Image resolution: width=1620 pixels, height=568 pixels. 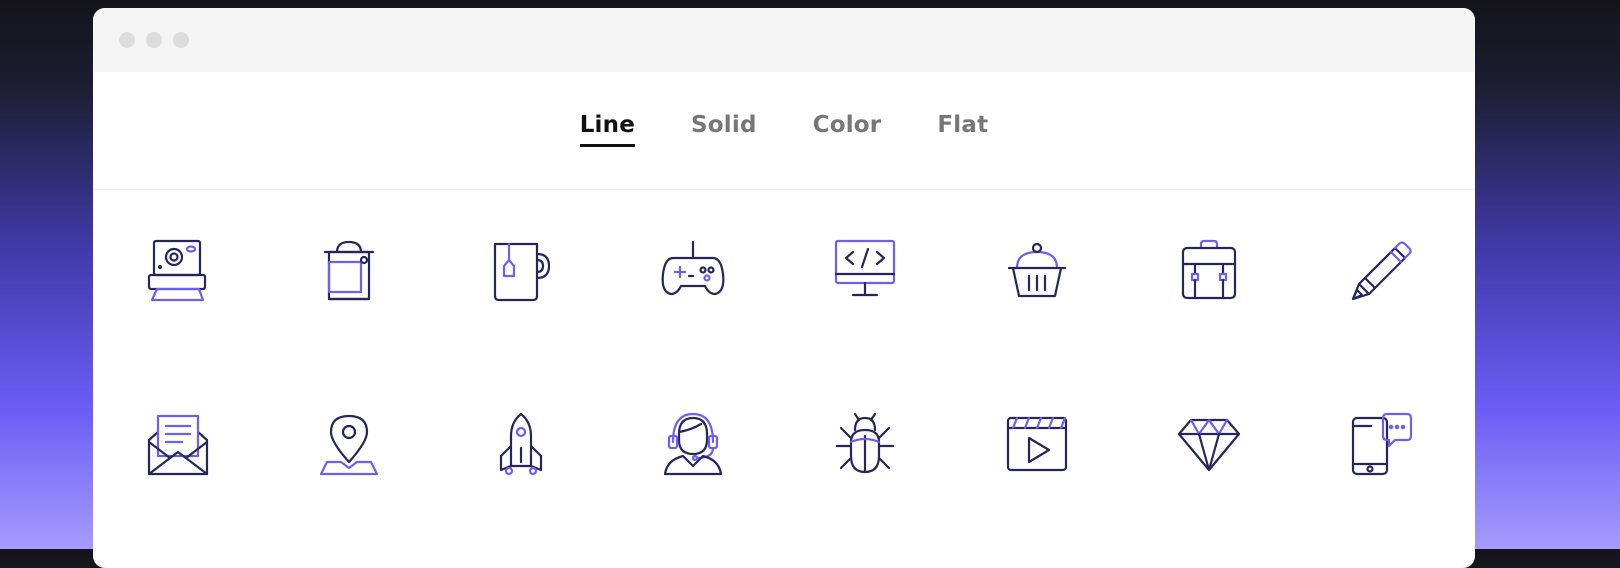 What do you see at coordinates (1037, 444) in the screenshot?
I see `video-player-icon` at bounding box center [1037, 444].